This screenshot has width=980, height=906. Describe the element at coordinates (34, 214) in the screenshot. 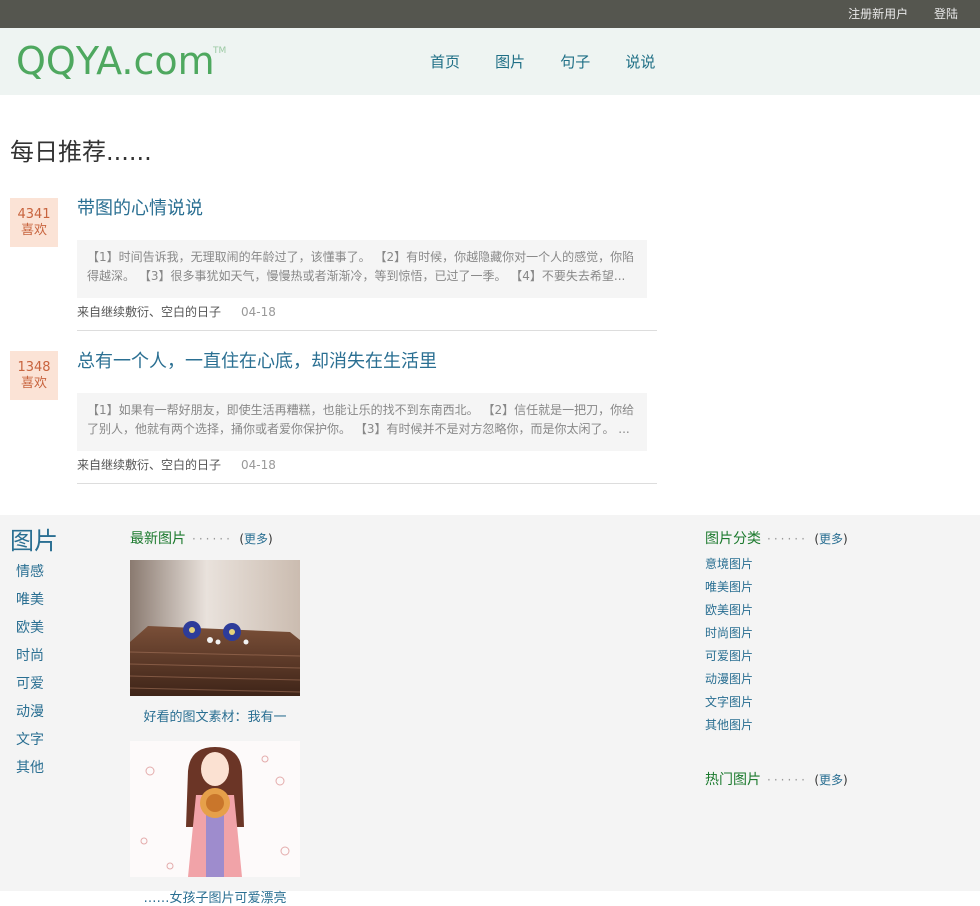

I see `likes-count: 4341` at that location.